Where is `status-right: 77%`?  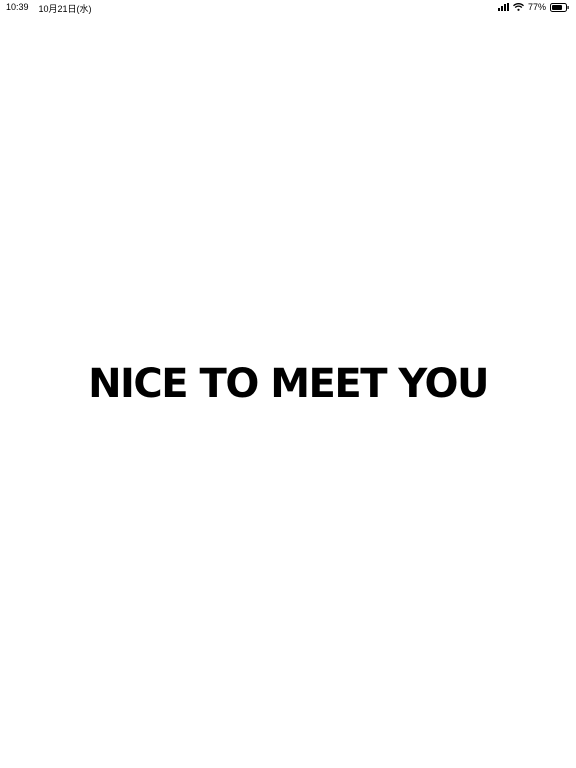
status-right: 77% is located at coordinates (533, 7).